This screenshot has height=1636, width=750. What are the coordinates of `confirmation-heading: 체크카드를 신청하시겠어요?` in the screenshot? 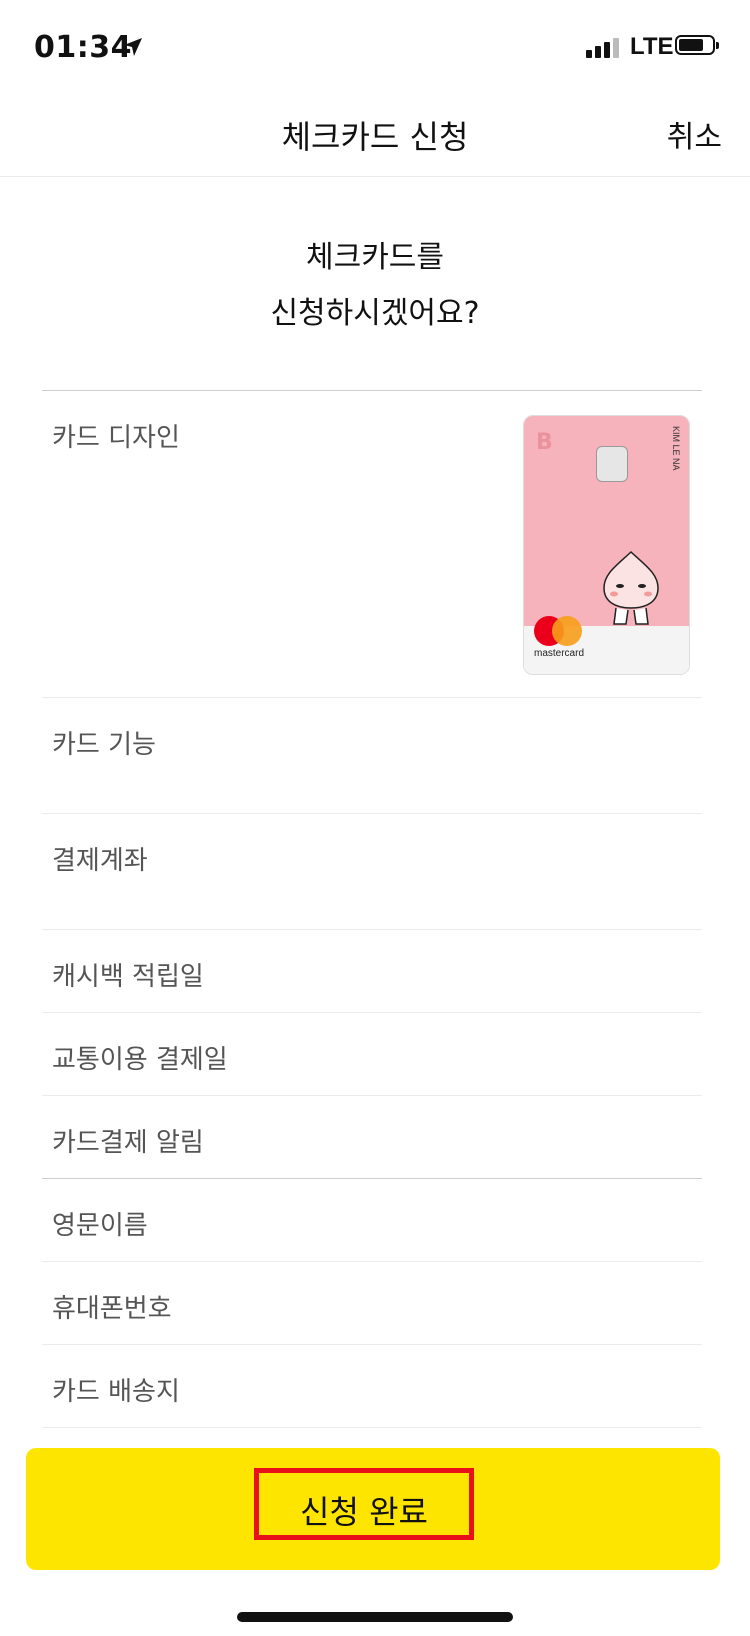 It's located at (375, 286).